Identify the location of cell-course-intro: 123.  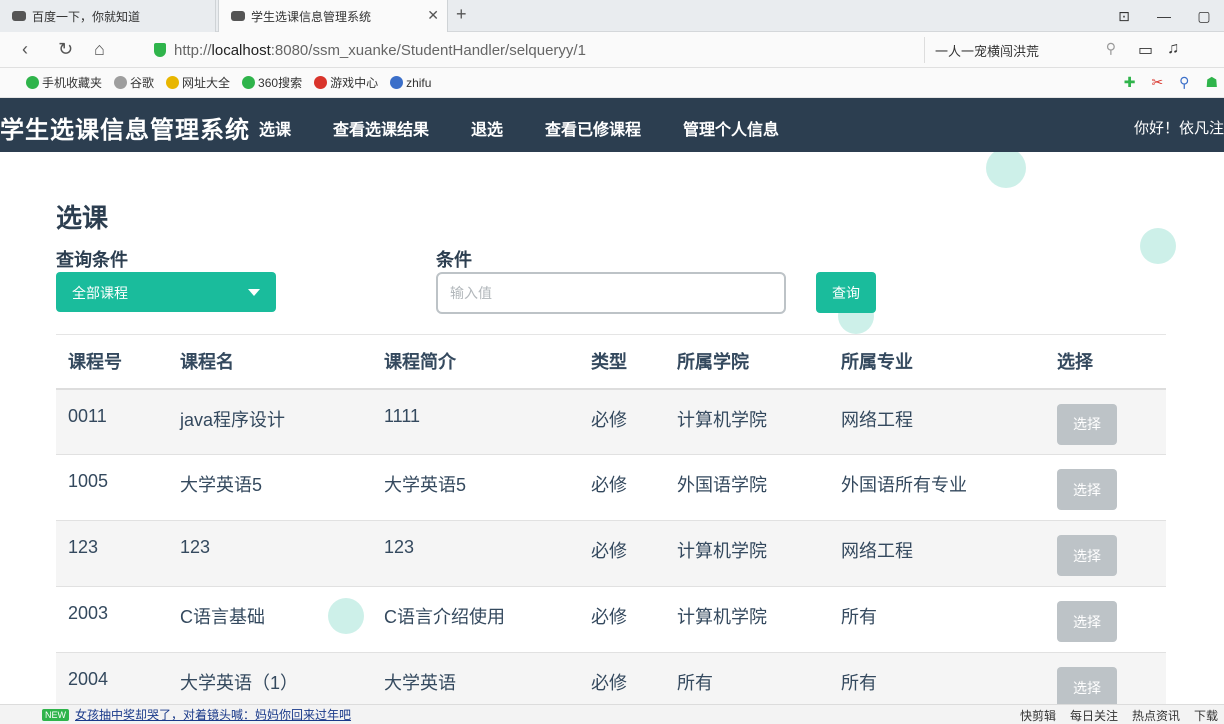
(475, 553).